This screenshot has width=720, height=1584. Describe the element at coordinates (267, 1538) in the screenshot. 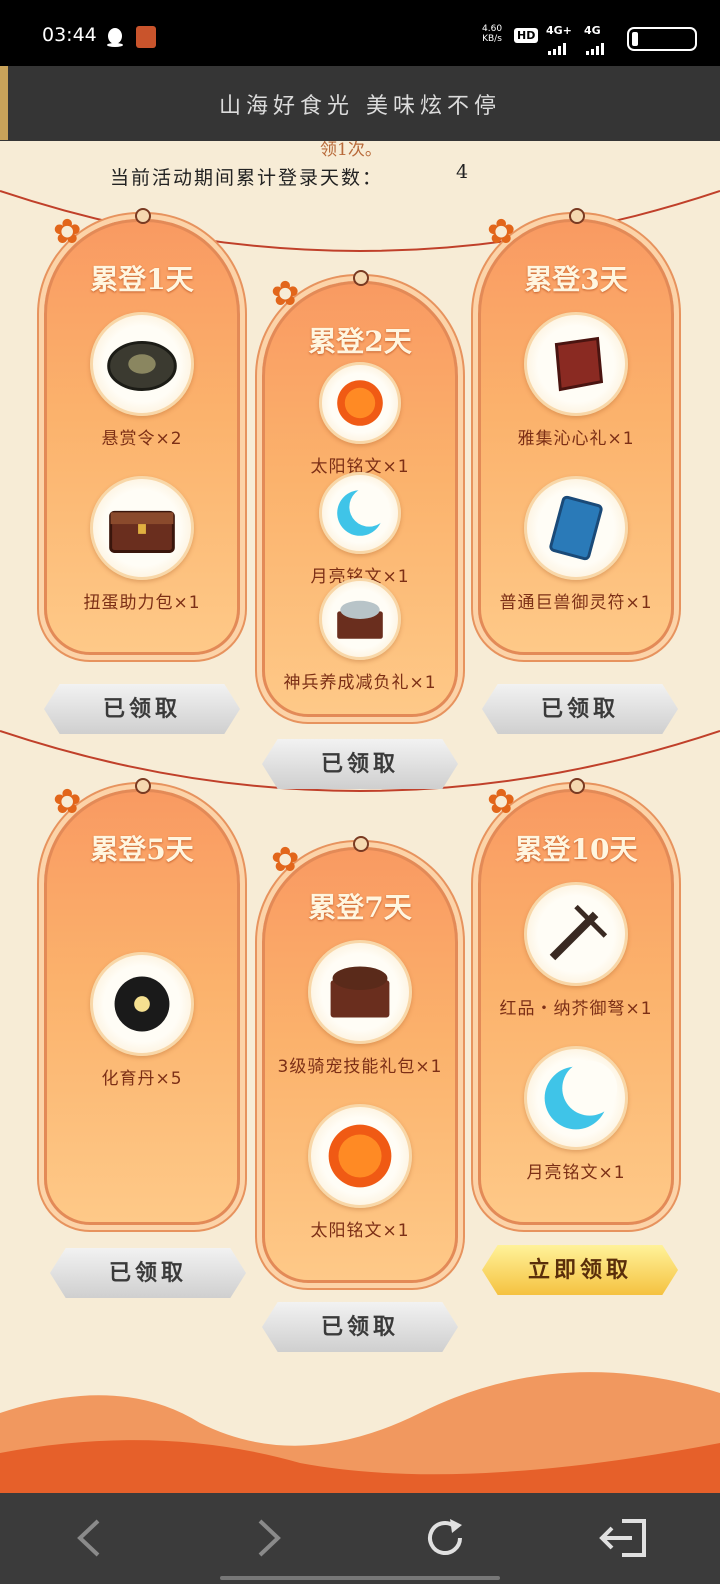

I see `forward-icon` at that location.